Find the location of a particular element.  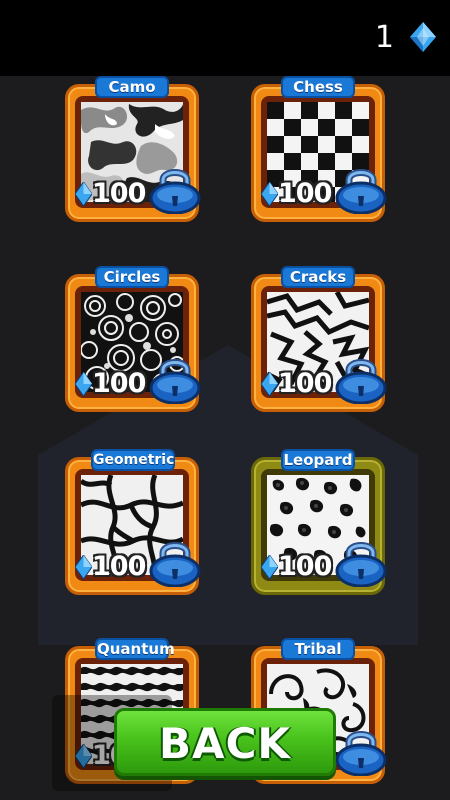

skin-card-circles: Circles 100 is located at coordinates (133, 339).